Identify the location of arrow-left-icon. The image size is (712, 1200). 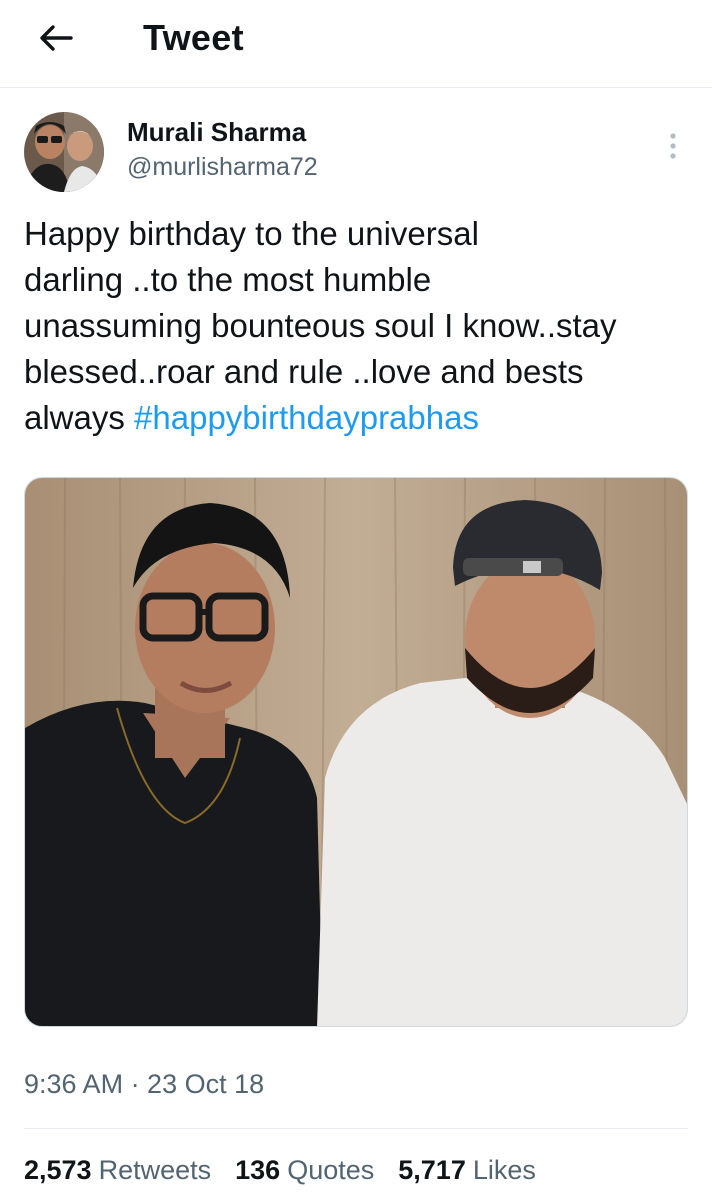
(56, 38).